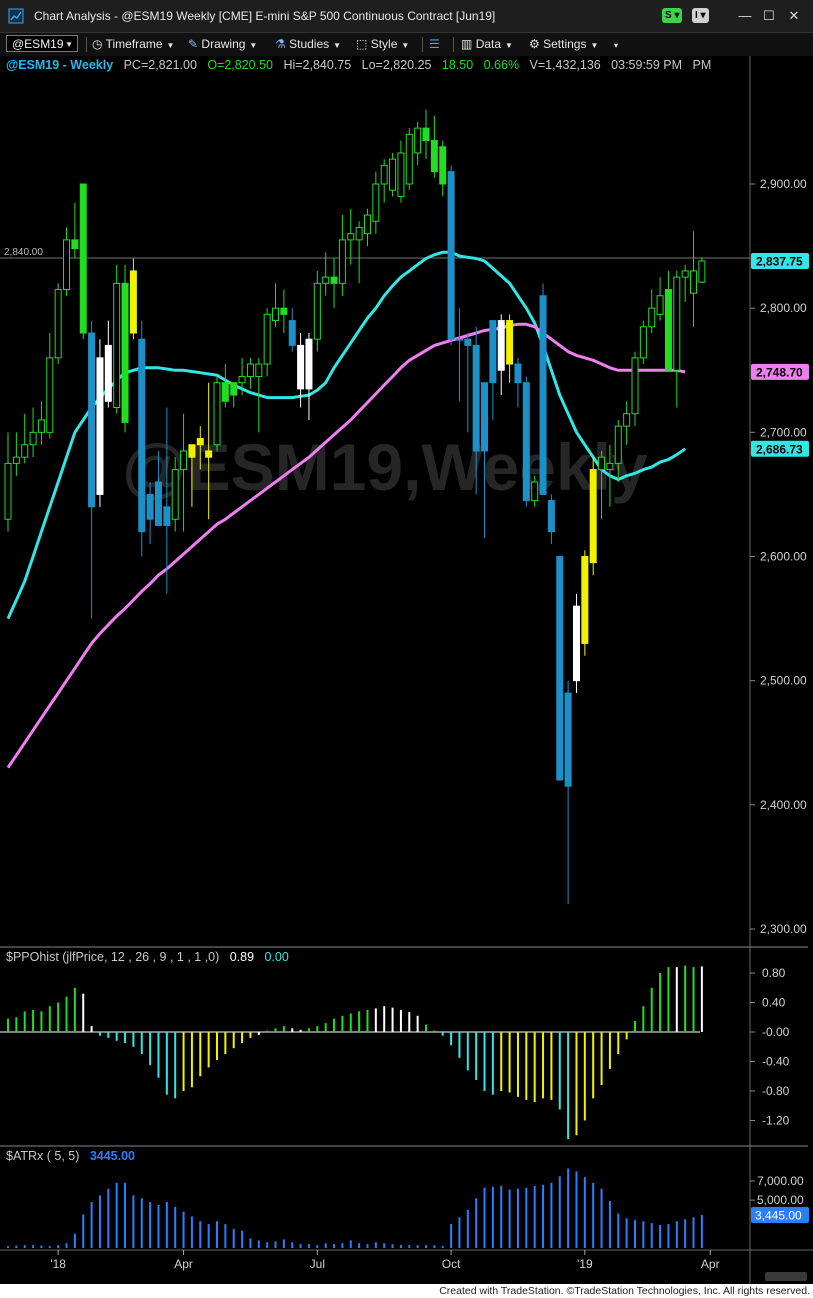 This screenshot has width=813, height=1298. I want to click on price-tick-label: 2,400.00, so click(783, 805).